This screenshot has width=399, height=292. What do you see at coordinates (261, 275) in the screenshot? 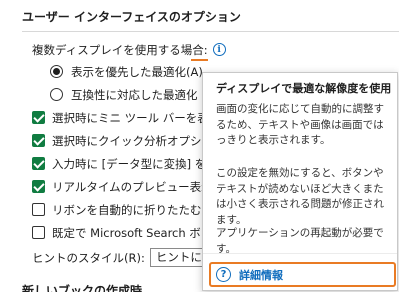
I see `learn-more-label: 詳細情報` at bounding box center [261, 275].